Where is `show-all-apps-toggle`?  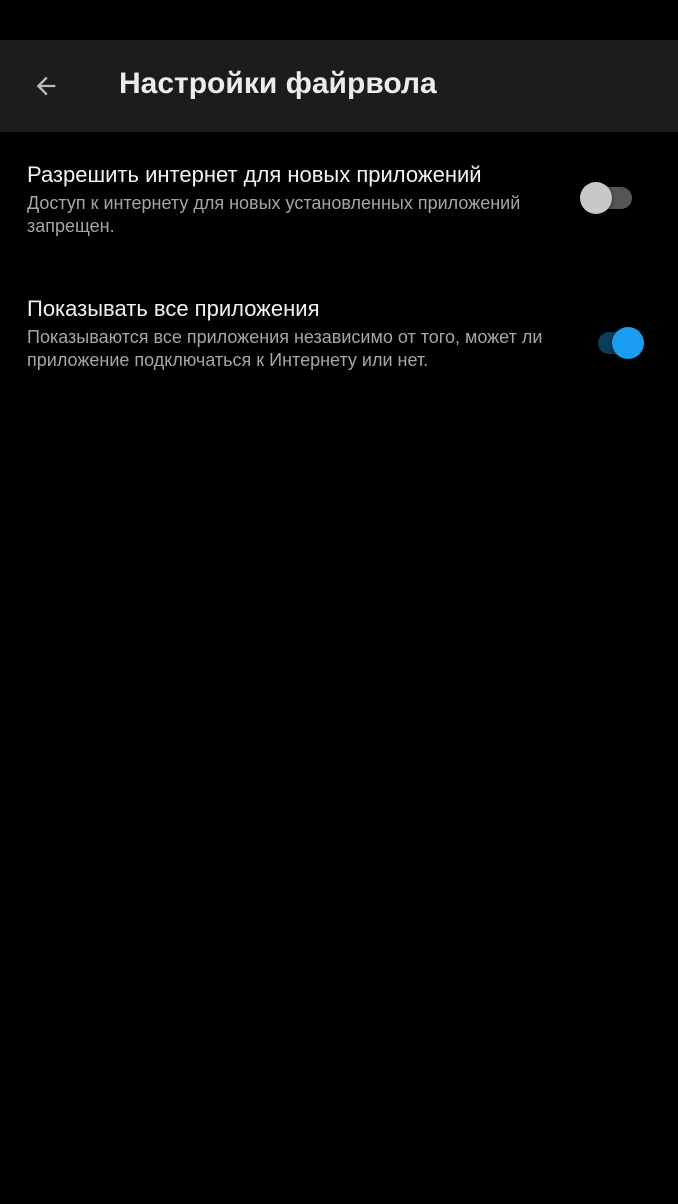 show-all-apps-toggle is located at coordinates (622, 343).